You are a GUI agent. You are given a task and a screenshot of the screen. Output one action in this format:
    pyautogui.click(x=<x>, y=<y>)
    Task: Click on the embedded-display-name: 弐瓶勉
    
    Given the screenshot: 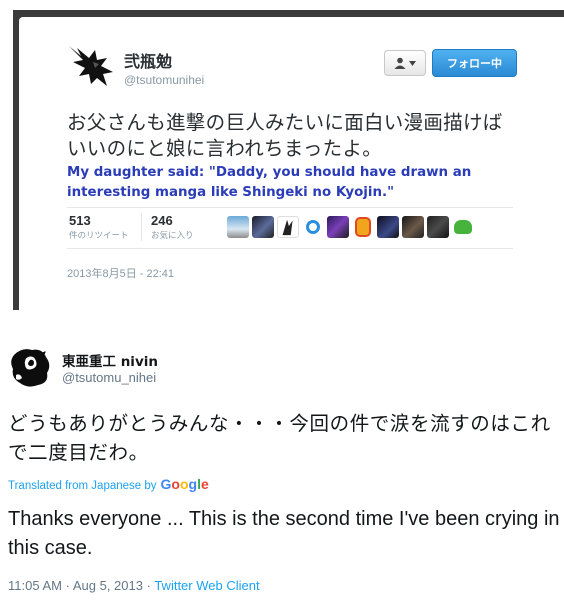 What is the action you would take?
    pyautogui.click(x=148, y=60)
    